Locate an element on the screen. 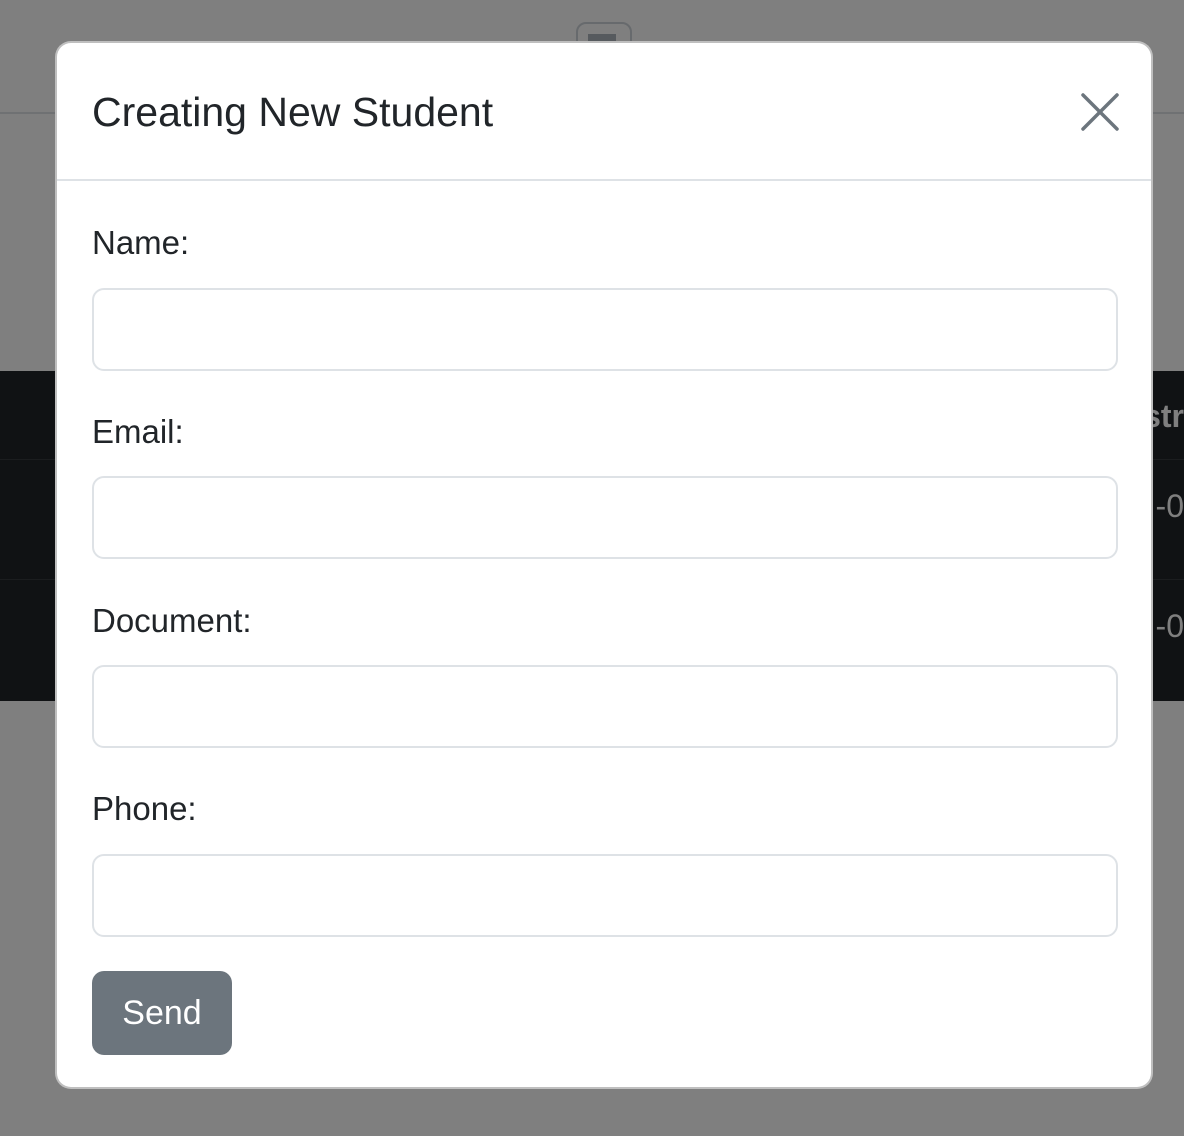  phone-label: Phone: is located at coordinates (144, 808).